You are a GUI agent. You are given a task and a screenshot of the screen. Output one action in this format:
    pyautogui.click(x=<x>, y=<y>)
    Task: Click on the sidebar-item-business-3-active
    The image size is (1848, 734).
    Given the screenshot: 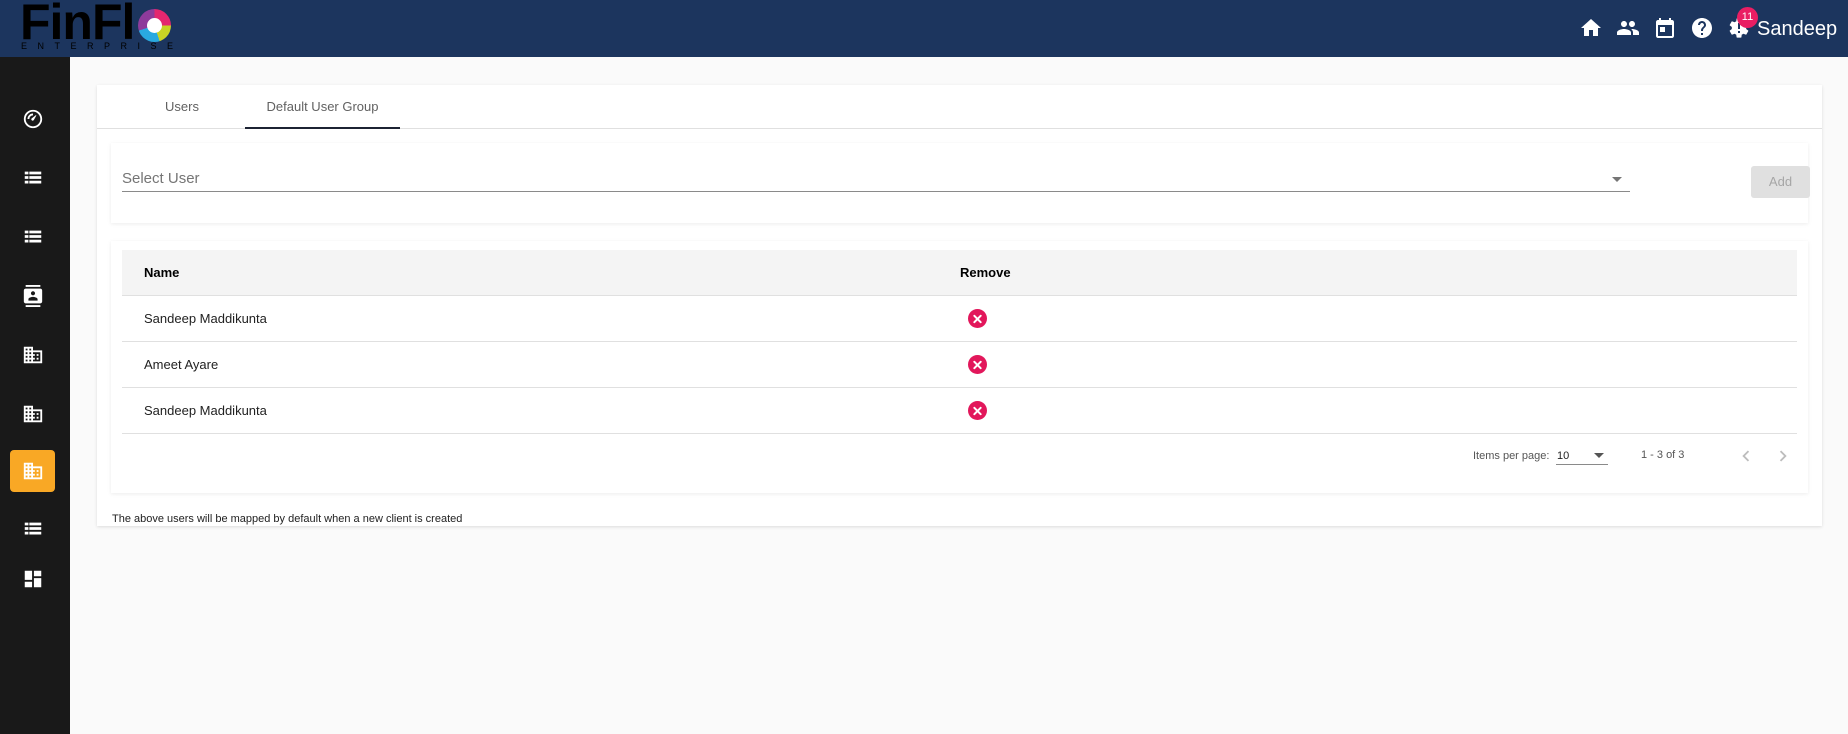 What is the action you would take?
    pyautogui.click(x=32, y=471)
    